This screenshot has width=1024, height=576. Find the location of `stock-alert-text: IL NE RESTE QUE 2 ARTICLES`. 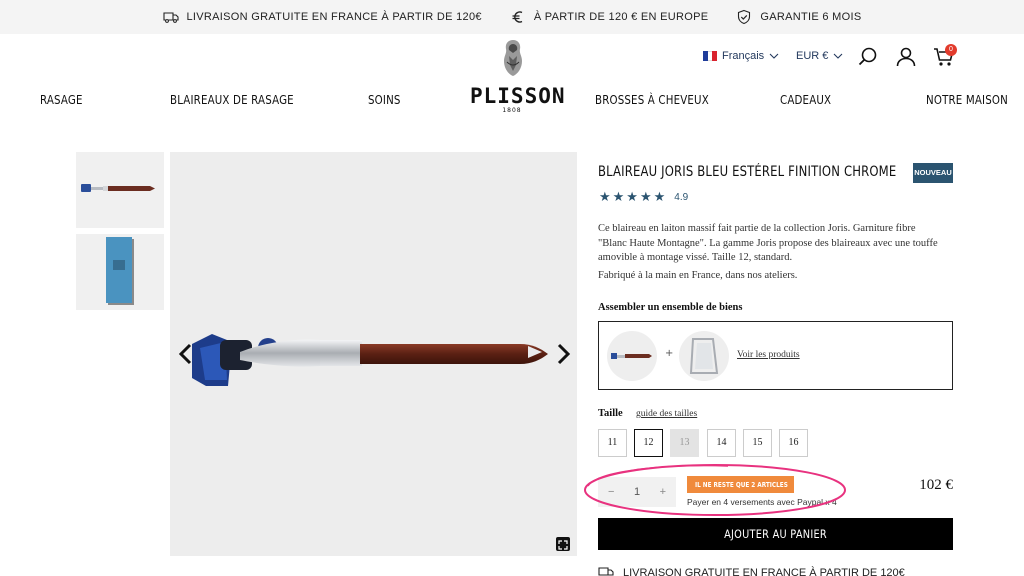

stock-alert-text: IL NE RESTE QUE 2 ARTICLES is located at coordinates (741, 484).